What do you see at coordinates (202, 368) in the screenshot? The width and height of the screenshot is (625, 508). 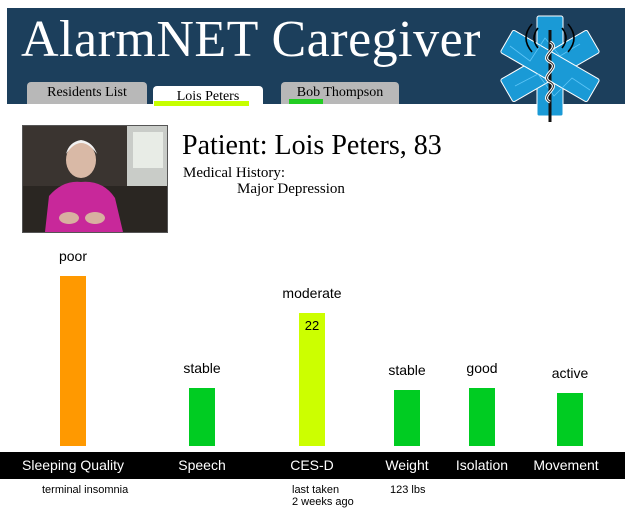 I see `status-label: stable` at bounding box center [202, 368].